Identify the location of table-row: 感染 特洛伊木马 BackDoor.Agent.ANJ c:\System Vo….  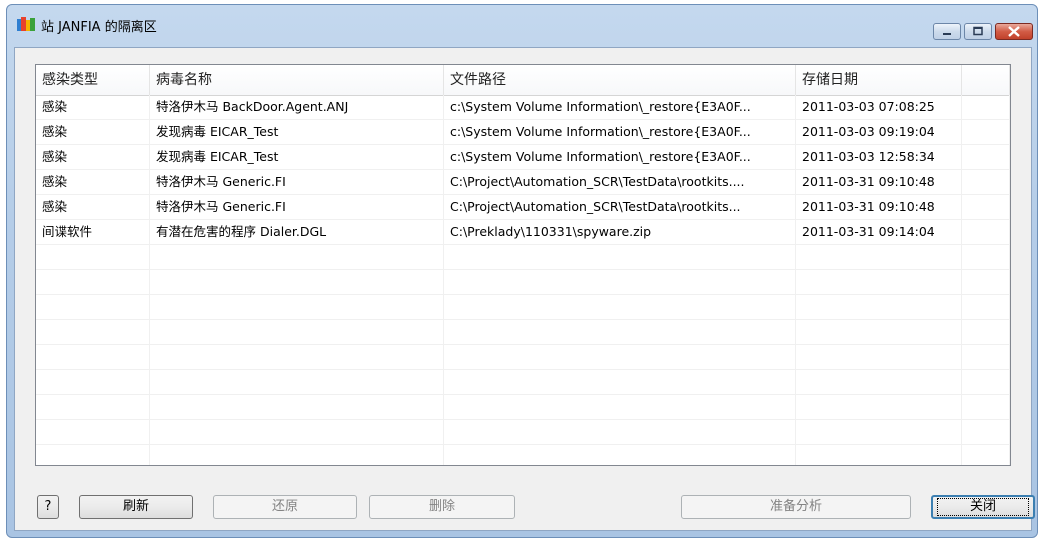
(523, 107).